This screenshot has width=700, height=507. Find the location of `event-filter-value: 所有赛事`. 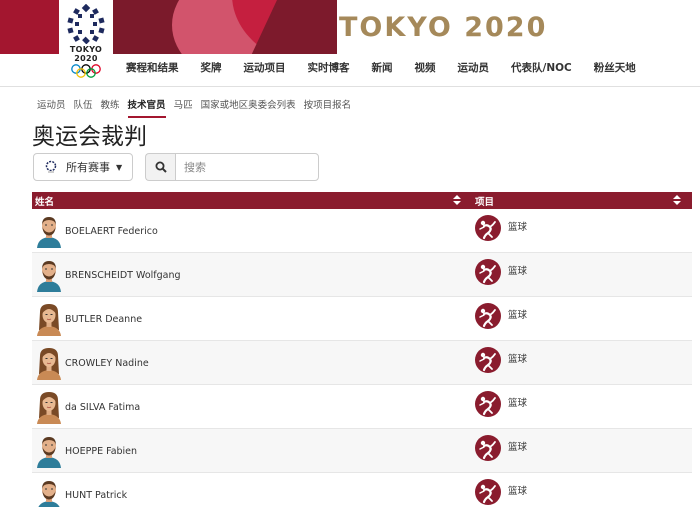

event-filter-value: 所有赛事 is located at coordinates (88, 167).